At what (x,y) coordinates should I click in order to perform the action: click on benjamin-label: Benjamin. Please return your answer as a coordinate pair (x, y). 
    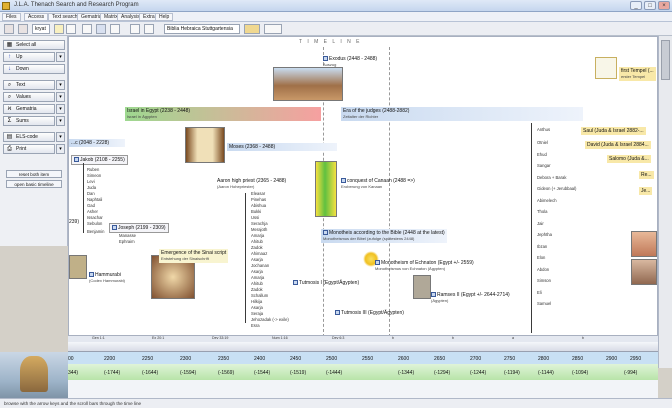
    Looking at the image, I should click on (96, 231).